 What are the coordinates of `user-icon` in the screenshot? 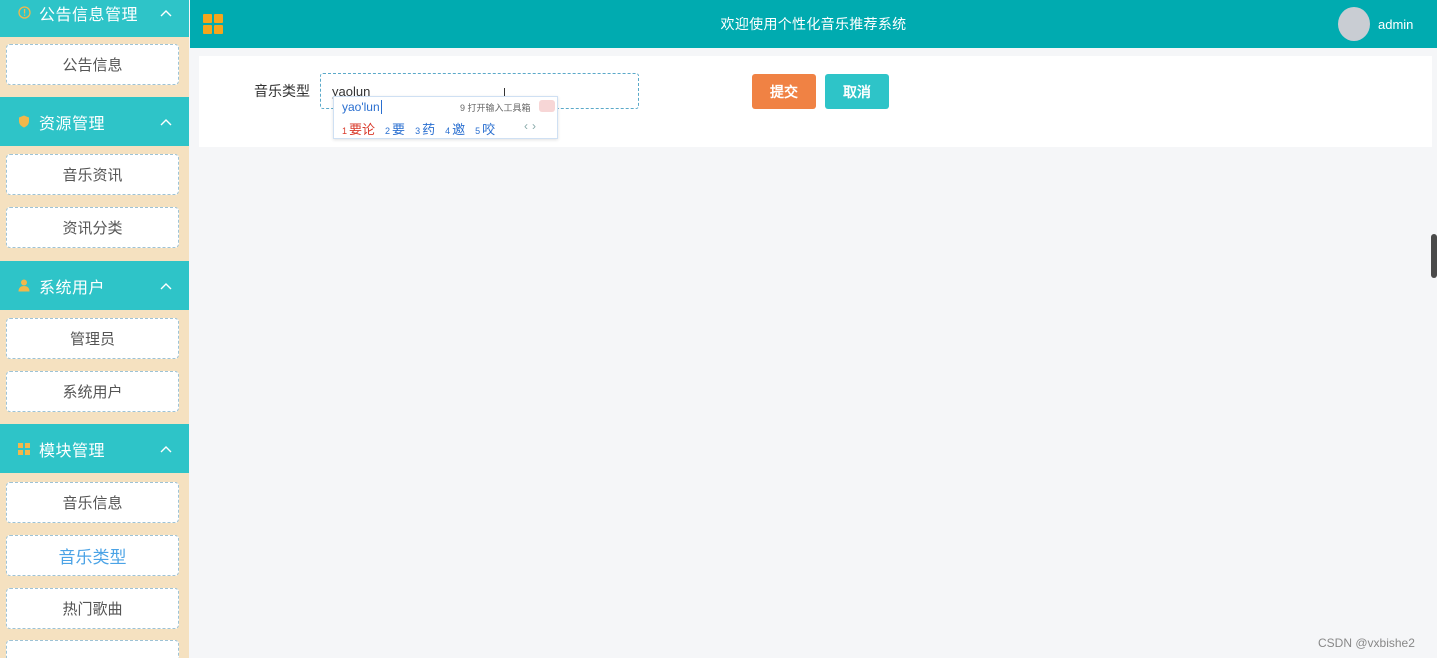 It's located at (24, 286).